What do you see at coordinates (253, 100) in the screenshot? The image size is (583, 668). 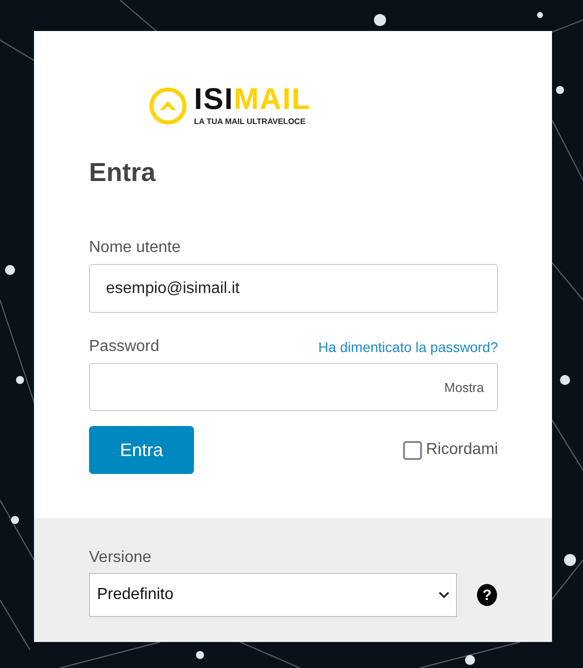 I see `logo-wordmark: ISIMAIL` at bounding box center [253, 100].